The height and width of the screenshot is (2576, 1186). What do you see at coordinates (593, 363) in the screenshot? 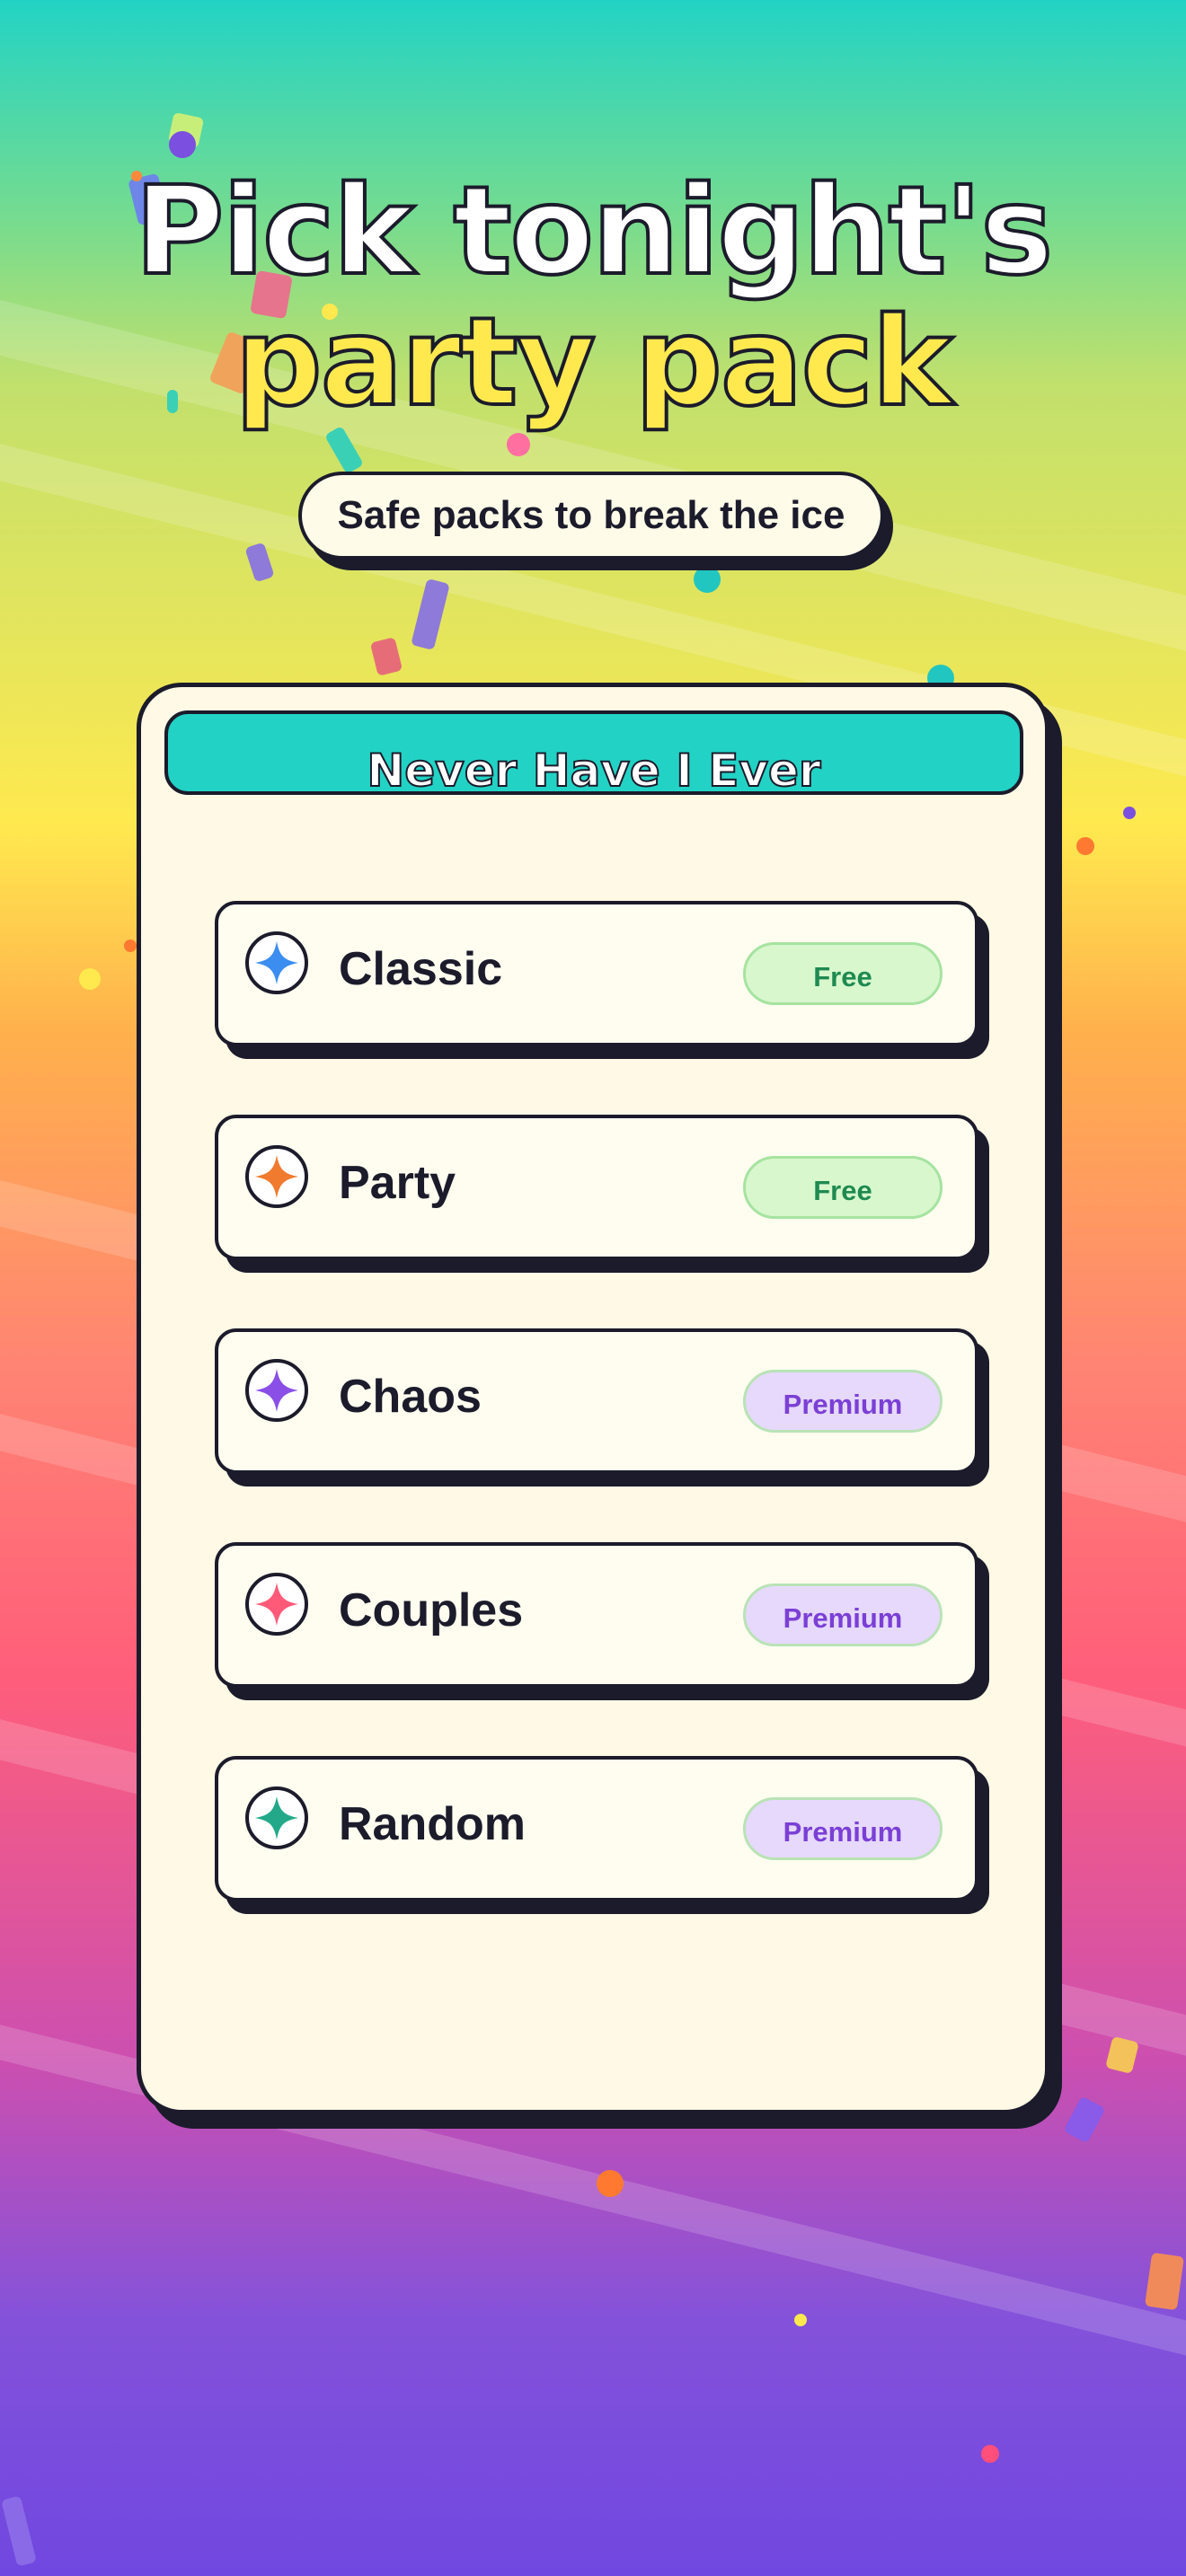
I see `page-title-line2: party pack` at bounding box center [593, 363].